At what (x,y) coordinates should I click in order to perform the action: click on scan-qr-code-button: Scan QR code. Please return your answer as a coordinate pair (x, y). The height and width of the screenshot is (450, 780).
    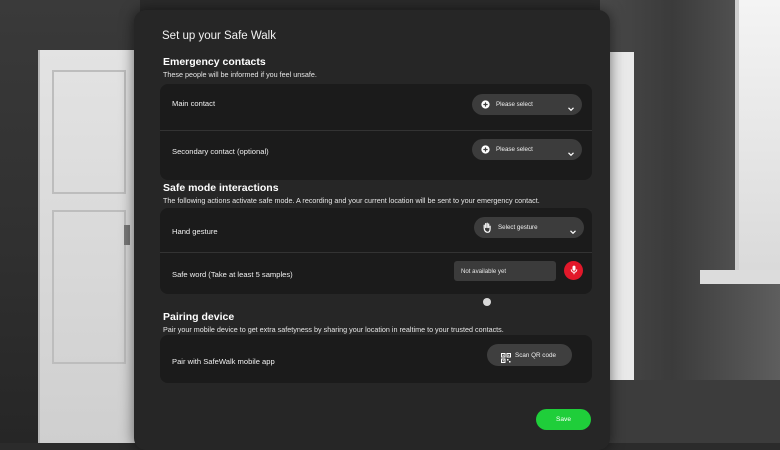
    Looking at the image, I should click on (529, 355).